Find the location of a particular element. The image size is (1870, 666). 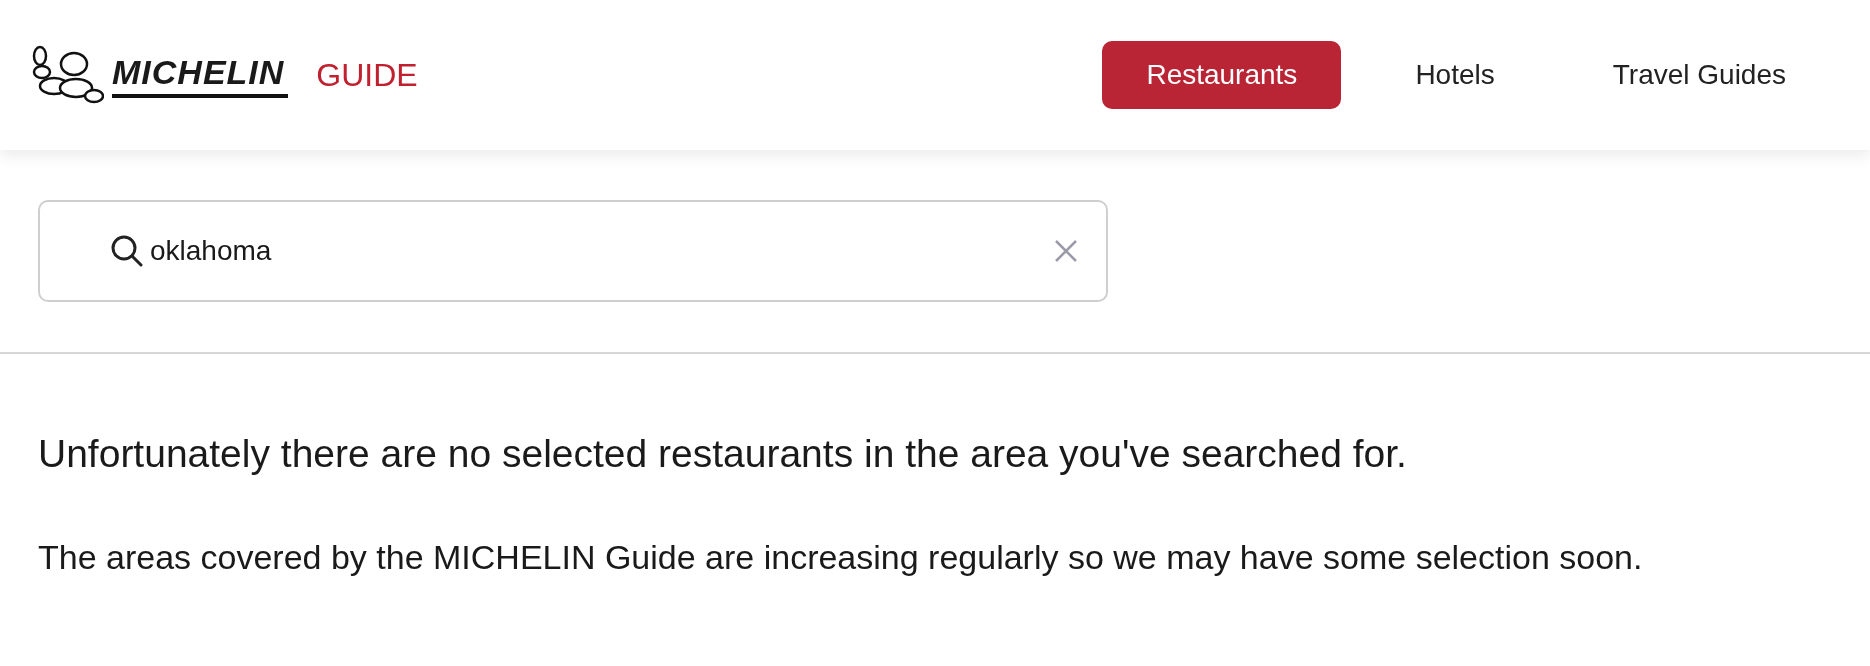

message-text: The areas covered by the MICHELIN Guide are increasing regularly so we may have some selection soon. is located at coordinates (841, 557).